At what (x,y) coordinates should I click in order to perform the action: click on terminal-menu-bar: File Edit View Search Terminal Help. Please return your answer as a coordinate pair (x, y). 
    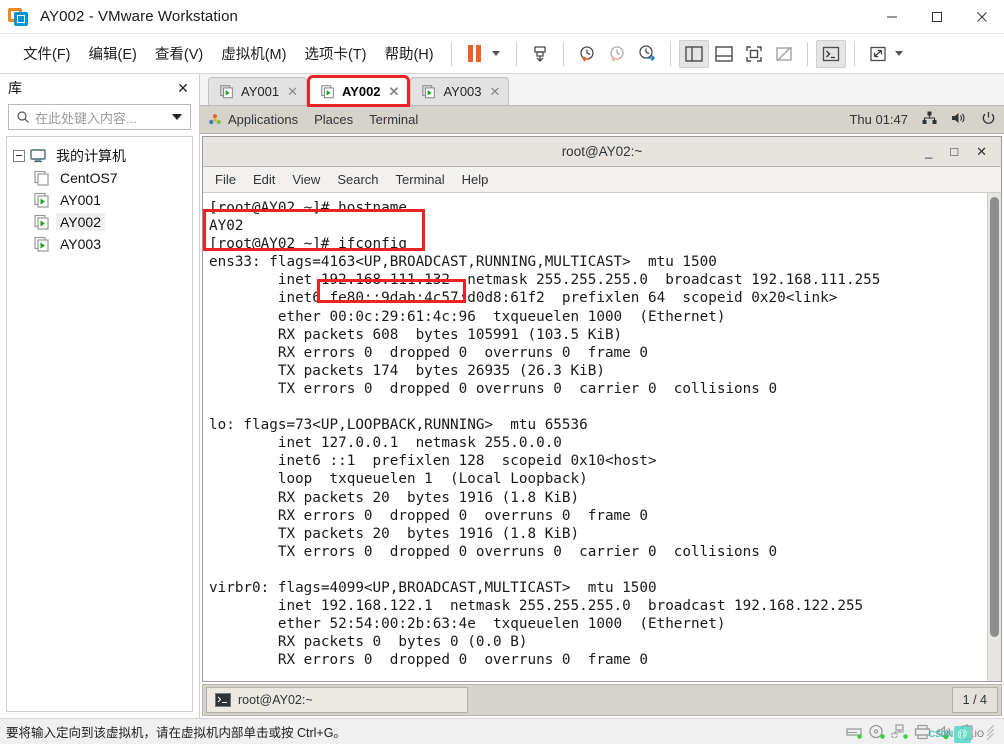
    Looking at the image, I should click on (602, 180).